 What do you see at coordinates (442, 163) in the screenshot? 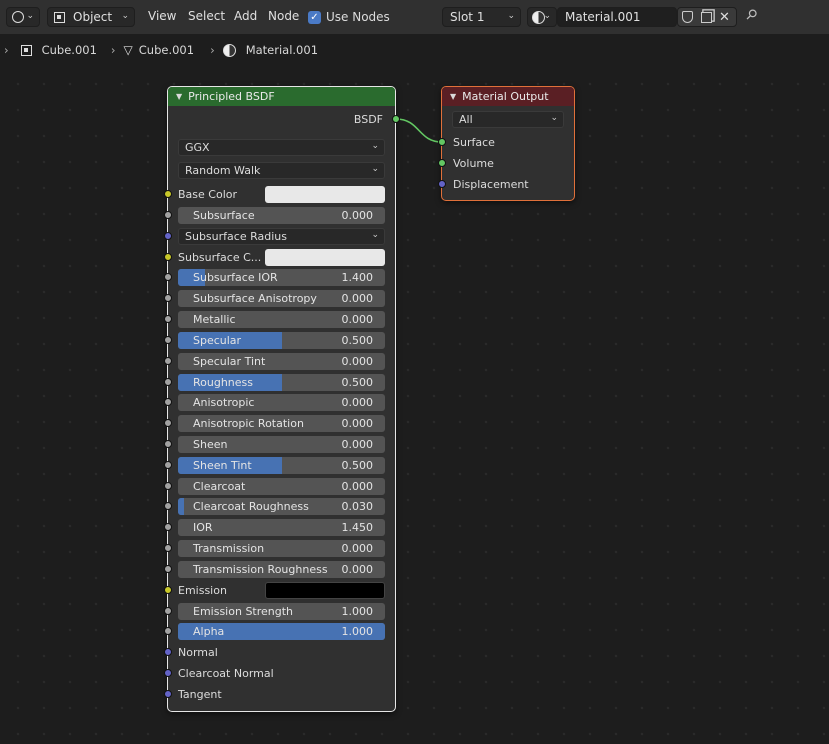
I see `volume-input-socket` at bounding box center [442, 163].